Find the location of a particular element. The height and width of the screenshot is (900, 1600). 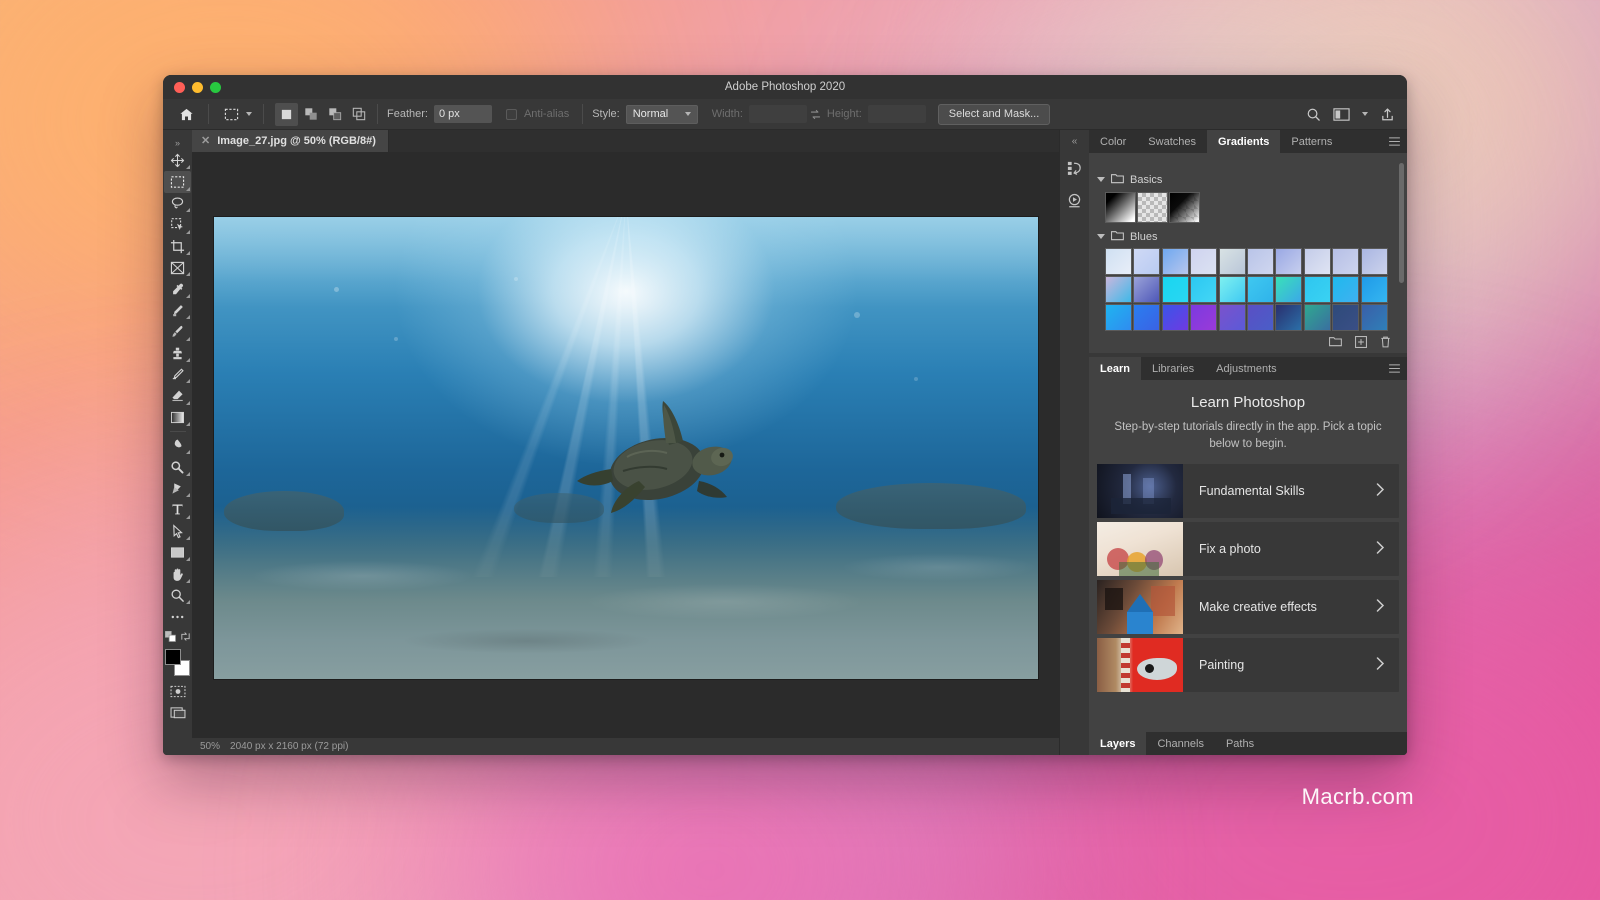

brush-tool is located at coordinates (177, 331).